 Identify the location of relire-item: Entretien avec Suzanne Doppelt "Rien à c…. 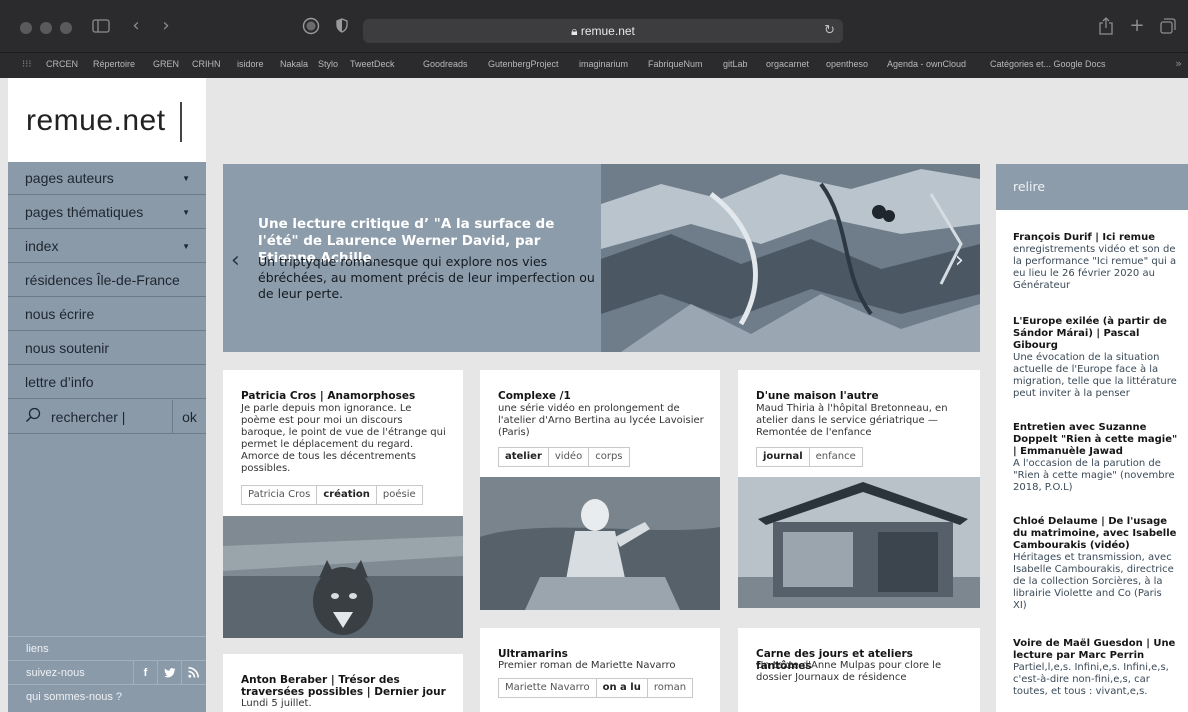
(1095, 458).